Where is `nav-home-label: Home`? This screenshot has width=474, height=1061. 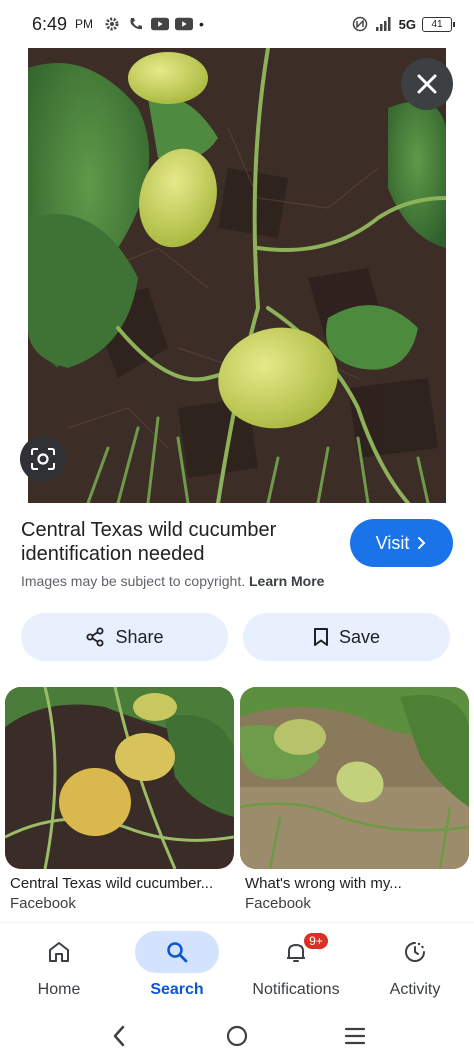 nav-home-label: Home is located at coordinates (59, 989).